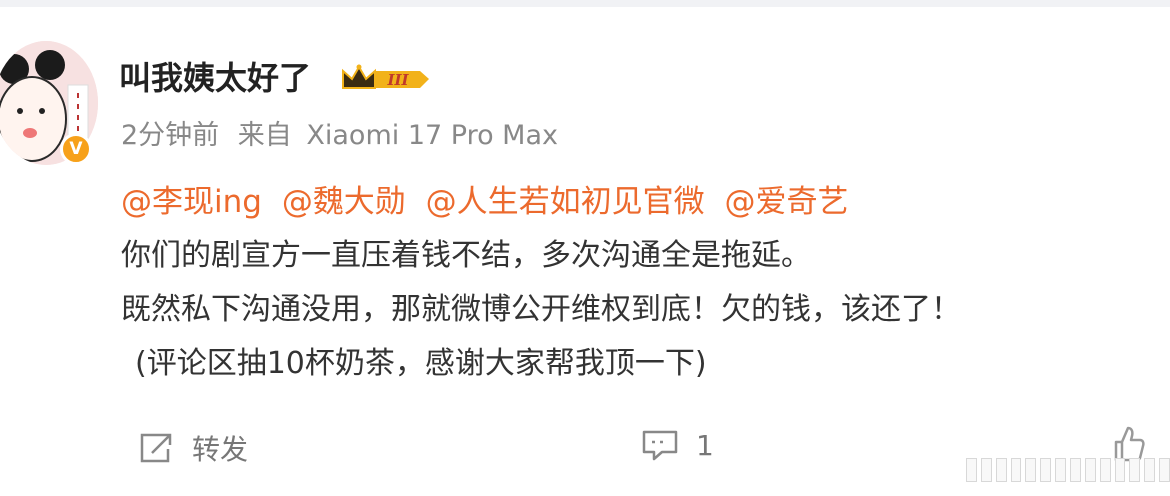 Image resolution: width=1170 pixels, height=496 pixels. Describe the element at coordinates (191, 202) in the screenshot. I see `mention-link: @李现ing` at that location.